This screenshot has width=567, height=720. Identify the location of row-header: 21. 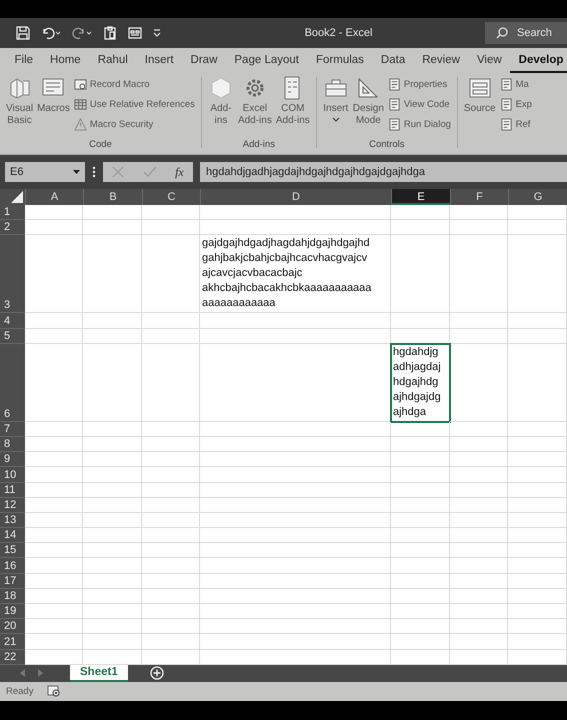
(12, 642).